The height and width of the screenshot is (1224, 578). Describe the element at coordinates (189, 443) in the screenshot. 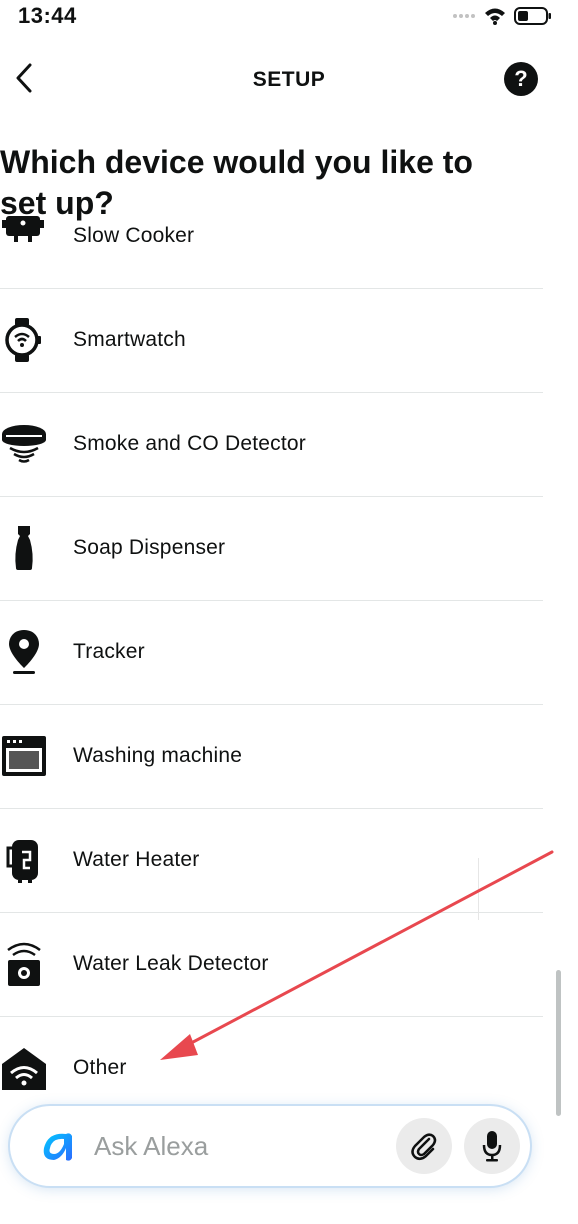

I see `item-label: Smoke and CO Detector` at that location.